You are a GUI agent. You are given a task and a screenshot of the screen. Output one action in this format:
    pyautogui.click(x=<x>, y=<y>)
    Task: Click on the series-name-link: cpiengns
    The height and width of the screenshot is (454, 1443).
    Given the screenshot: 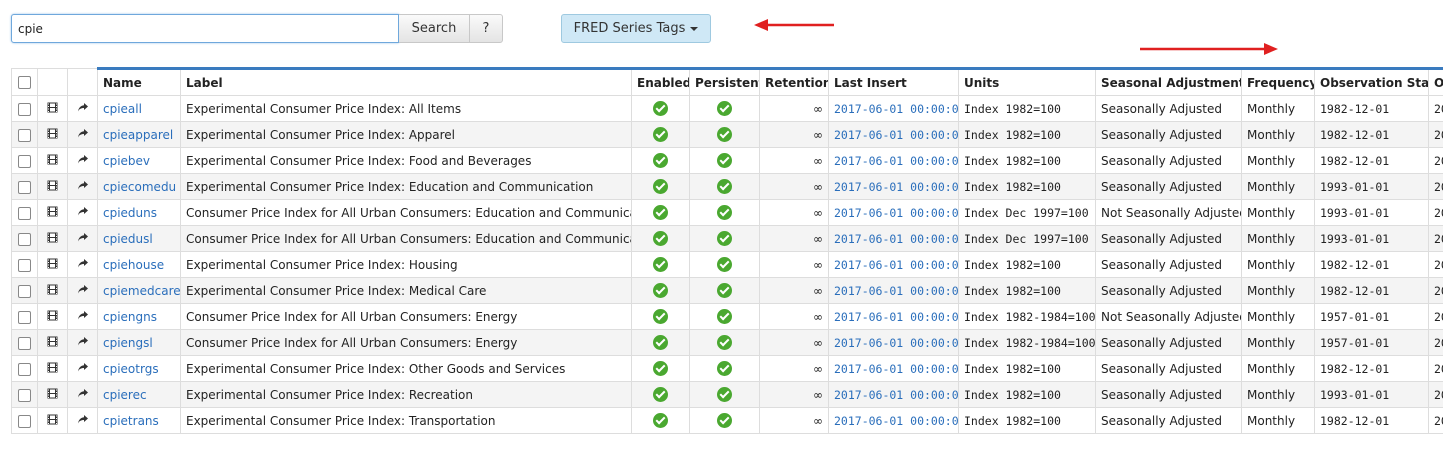 What is the action you would take?
    pyautogui.click(x=130, y=317)
    